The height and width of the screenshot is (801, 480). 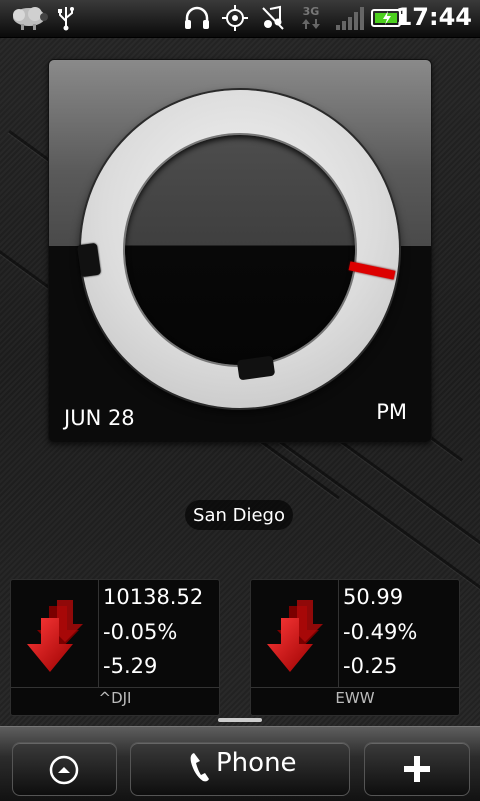 What do you see at coordinates (355, 647) in the screenshot?
I see `stock-widget-eww: 50.99 -0.49% -0.25 EWW` at bounding box center [355, 647].